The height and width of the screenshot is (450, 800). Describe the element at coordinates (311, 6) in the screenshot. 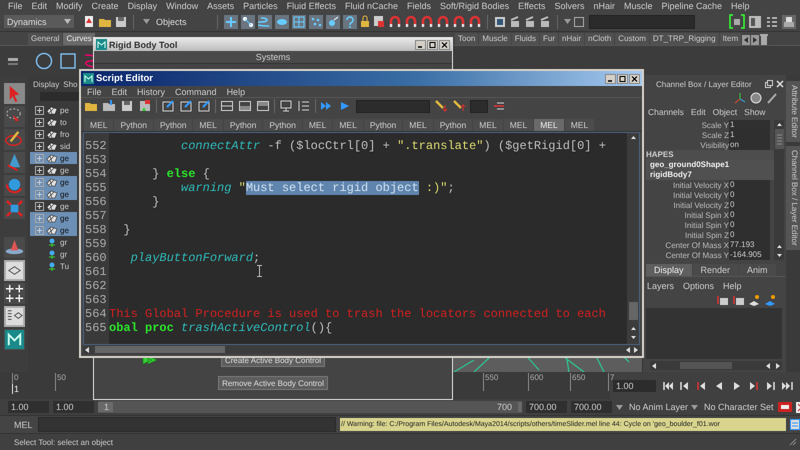

I see `menu-item: Fluid Effects` at that location.